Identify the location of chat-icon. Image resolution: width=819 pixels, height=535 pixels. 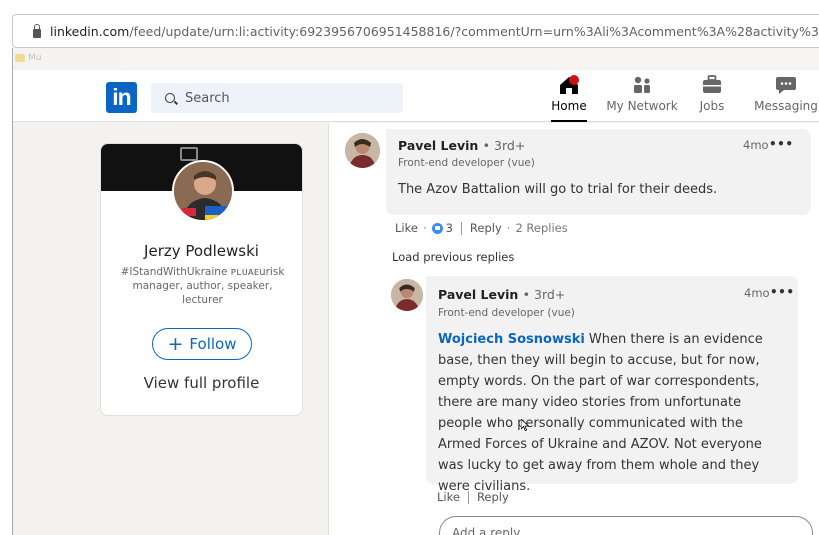
(786, 85).